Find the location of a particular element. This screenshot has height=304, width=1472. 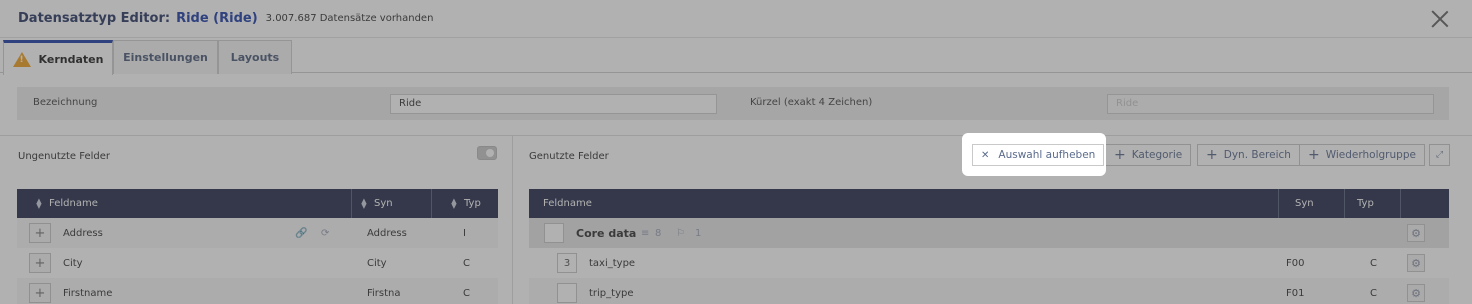

section-divider is located at coordinates (736, 135).